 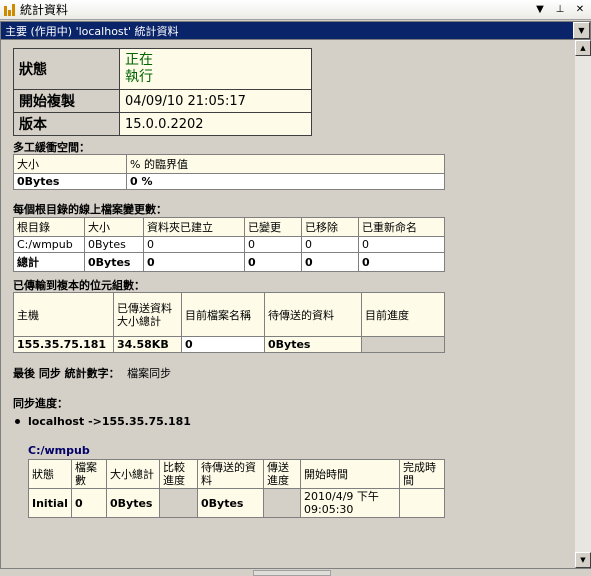 What do you see at coordinates (51, 147) in the screenshot?
I see `staging-title: 多工緩衝空間：` at bounding box center [51, 147].